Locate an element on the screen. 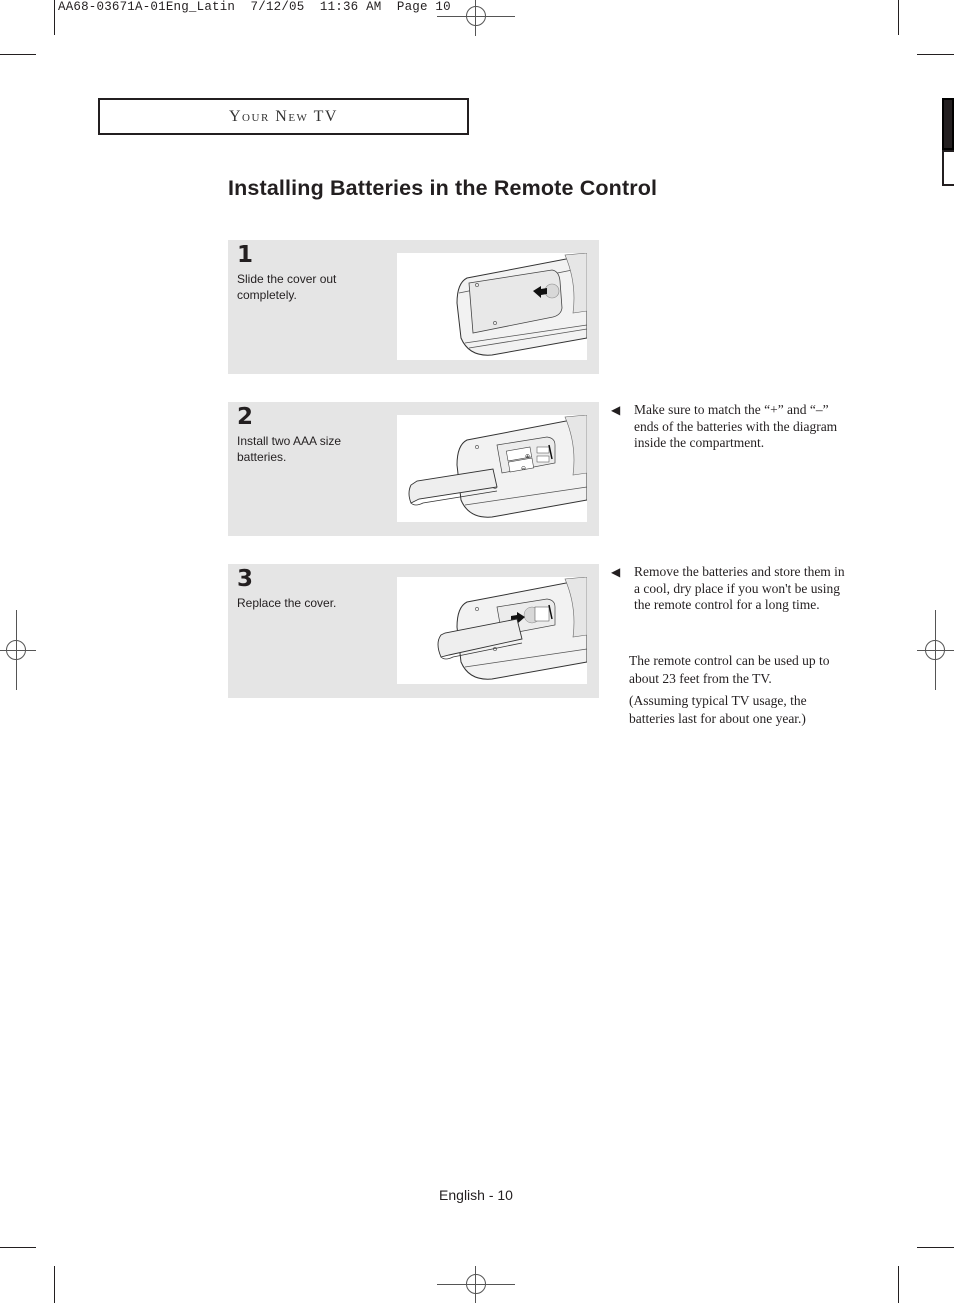  step-instruction: Replace the cover. is located at coordinates (287, 603).